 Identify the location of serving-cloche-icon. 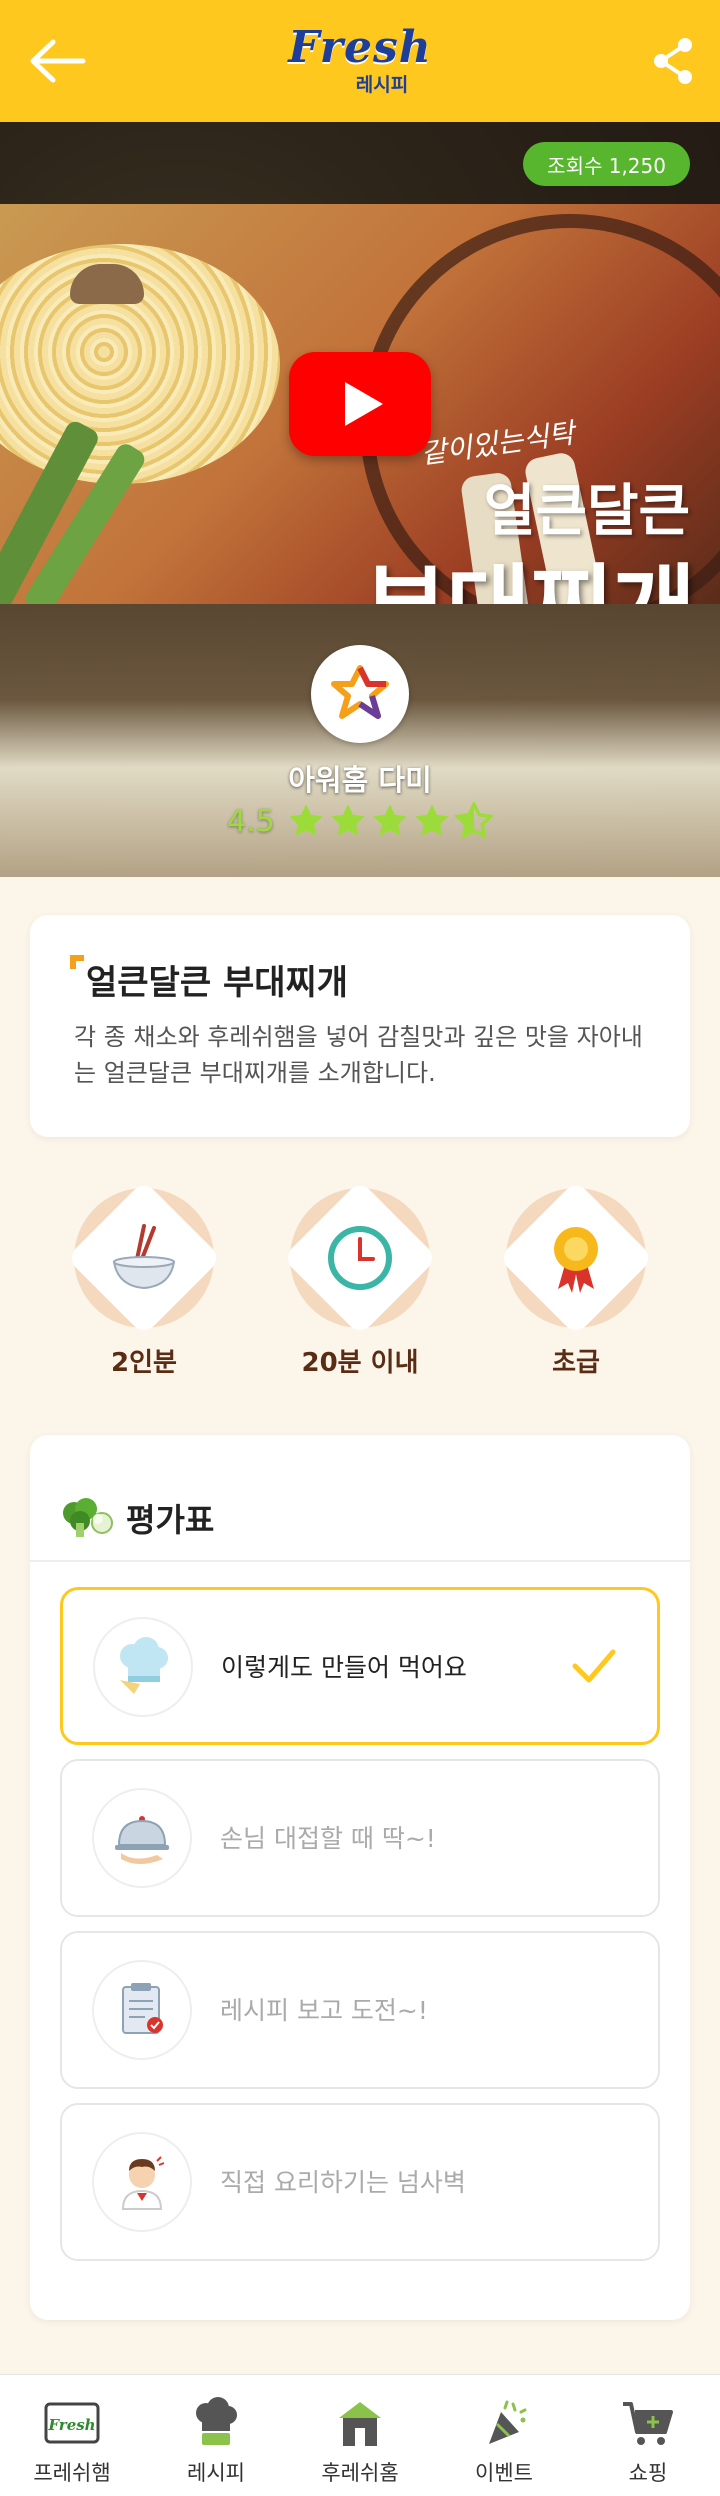
(142, 1840).